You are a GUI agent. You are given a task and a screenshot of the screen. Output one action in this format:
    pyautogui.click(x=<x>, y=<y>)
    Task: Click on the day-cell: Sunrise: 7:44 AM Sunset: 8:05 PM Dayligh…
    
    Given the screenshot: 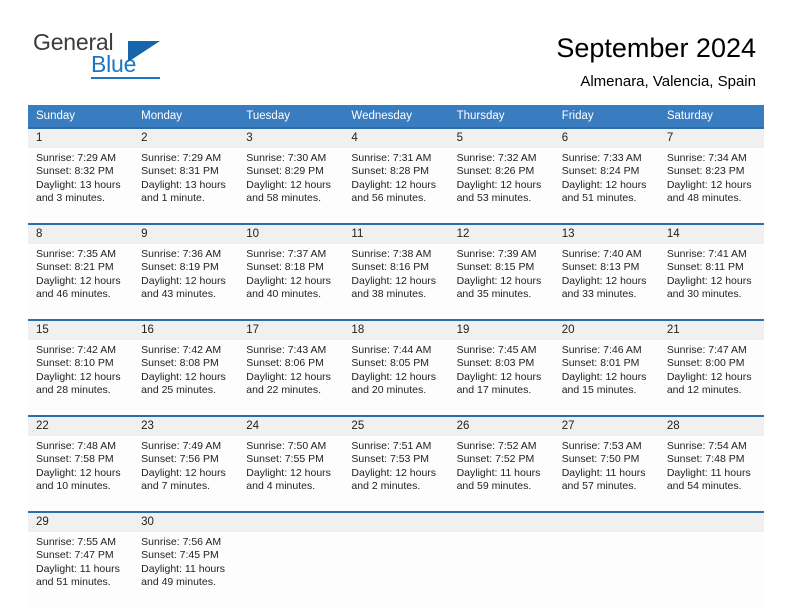 What is the action you would take?
    pyautogui.click(x=396, y=378)
    